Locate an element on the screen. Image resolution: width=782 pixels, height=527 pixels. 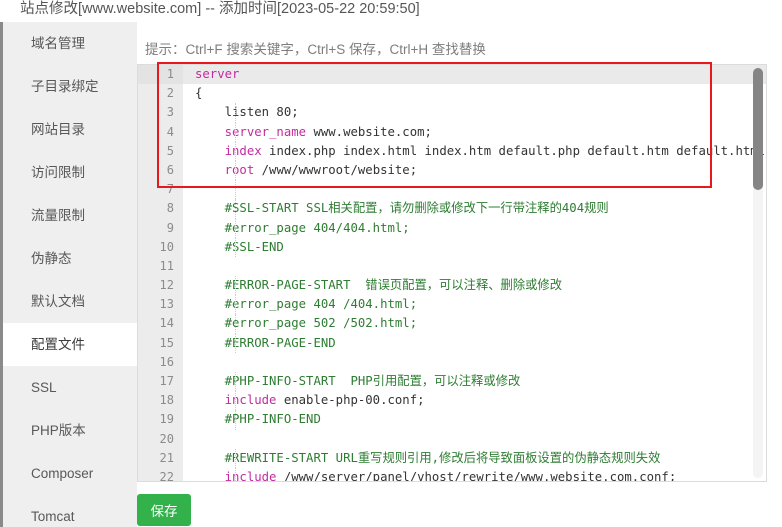
sidebar-item-7: 配置文件 is located at coordinates (70, 344).